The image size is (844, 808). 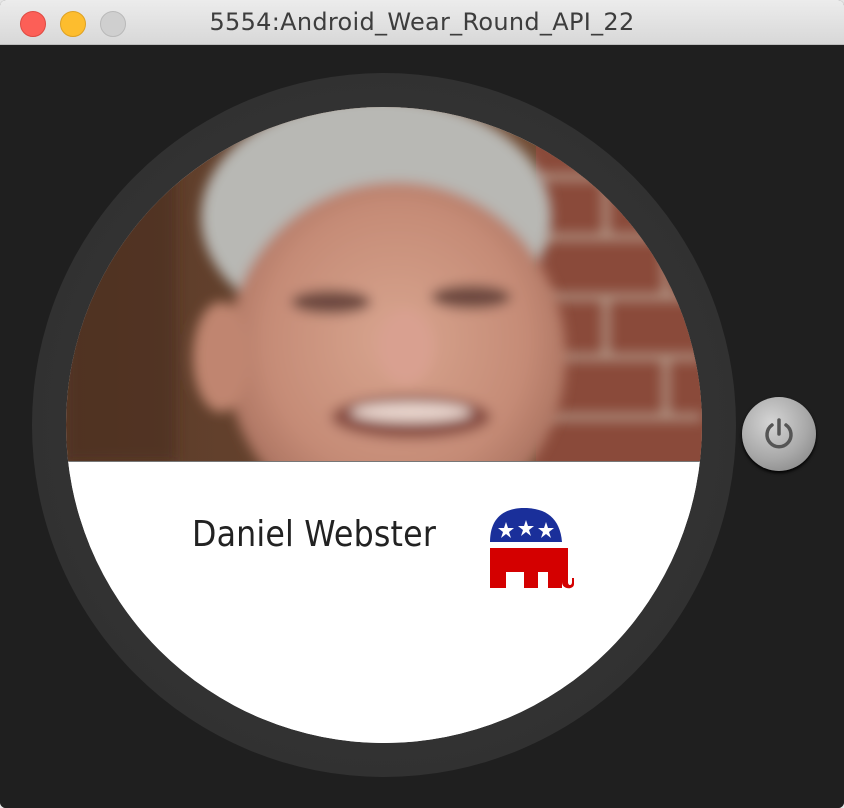 I want to click on window-title: 5554:Android_Wear_Round_API_22, so click(x=422, y=22).